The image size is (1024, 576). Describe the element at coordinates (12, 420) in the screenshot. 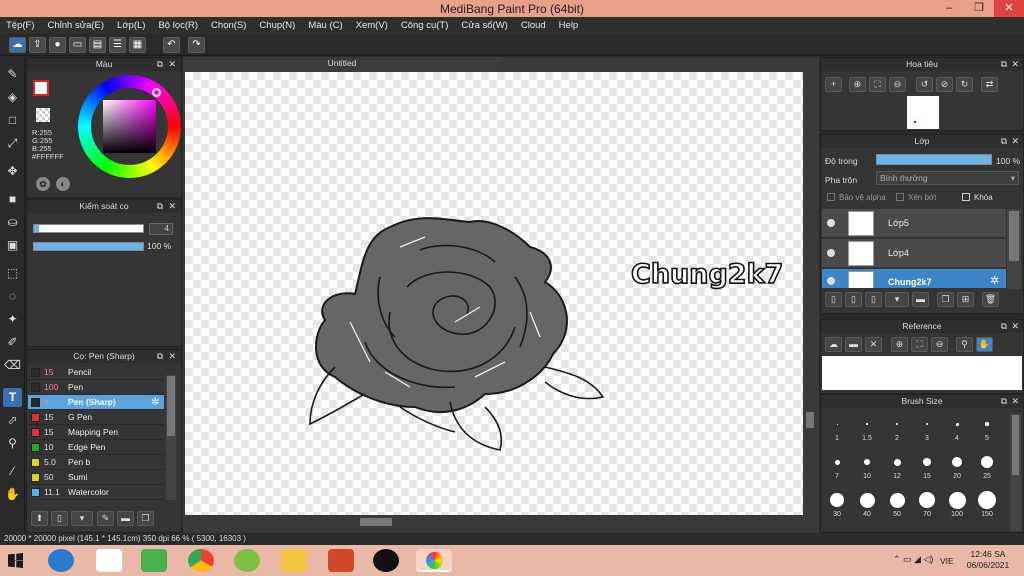

I see `operation-tool-icon: ⬀` at that location.